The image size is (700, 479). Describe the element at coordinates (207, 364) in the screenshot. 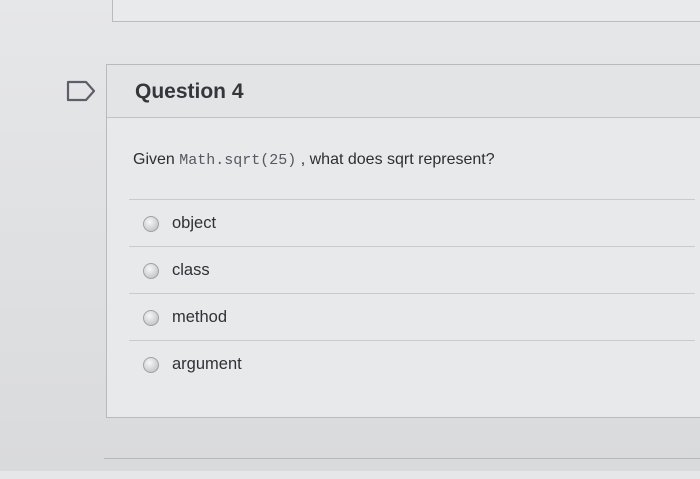

I see `answer-label: argument` at that location.